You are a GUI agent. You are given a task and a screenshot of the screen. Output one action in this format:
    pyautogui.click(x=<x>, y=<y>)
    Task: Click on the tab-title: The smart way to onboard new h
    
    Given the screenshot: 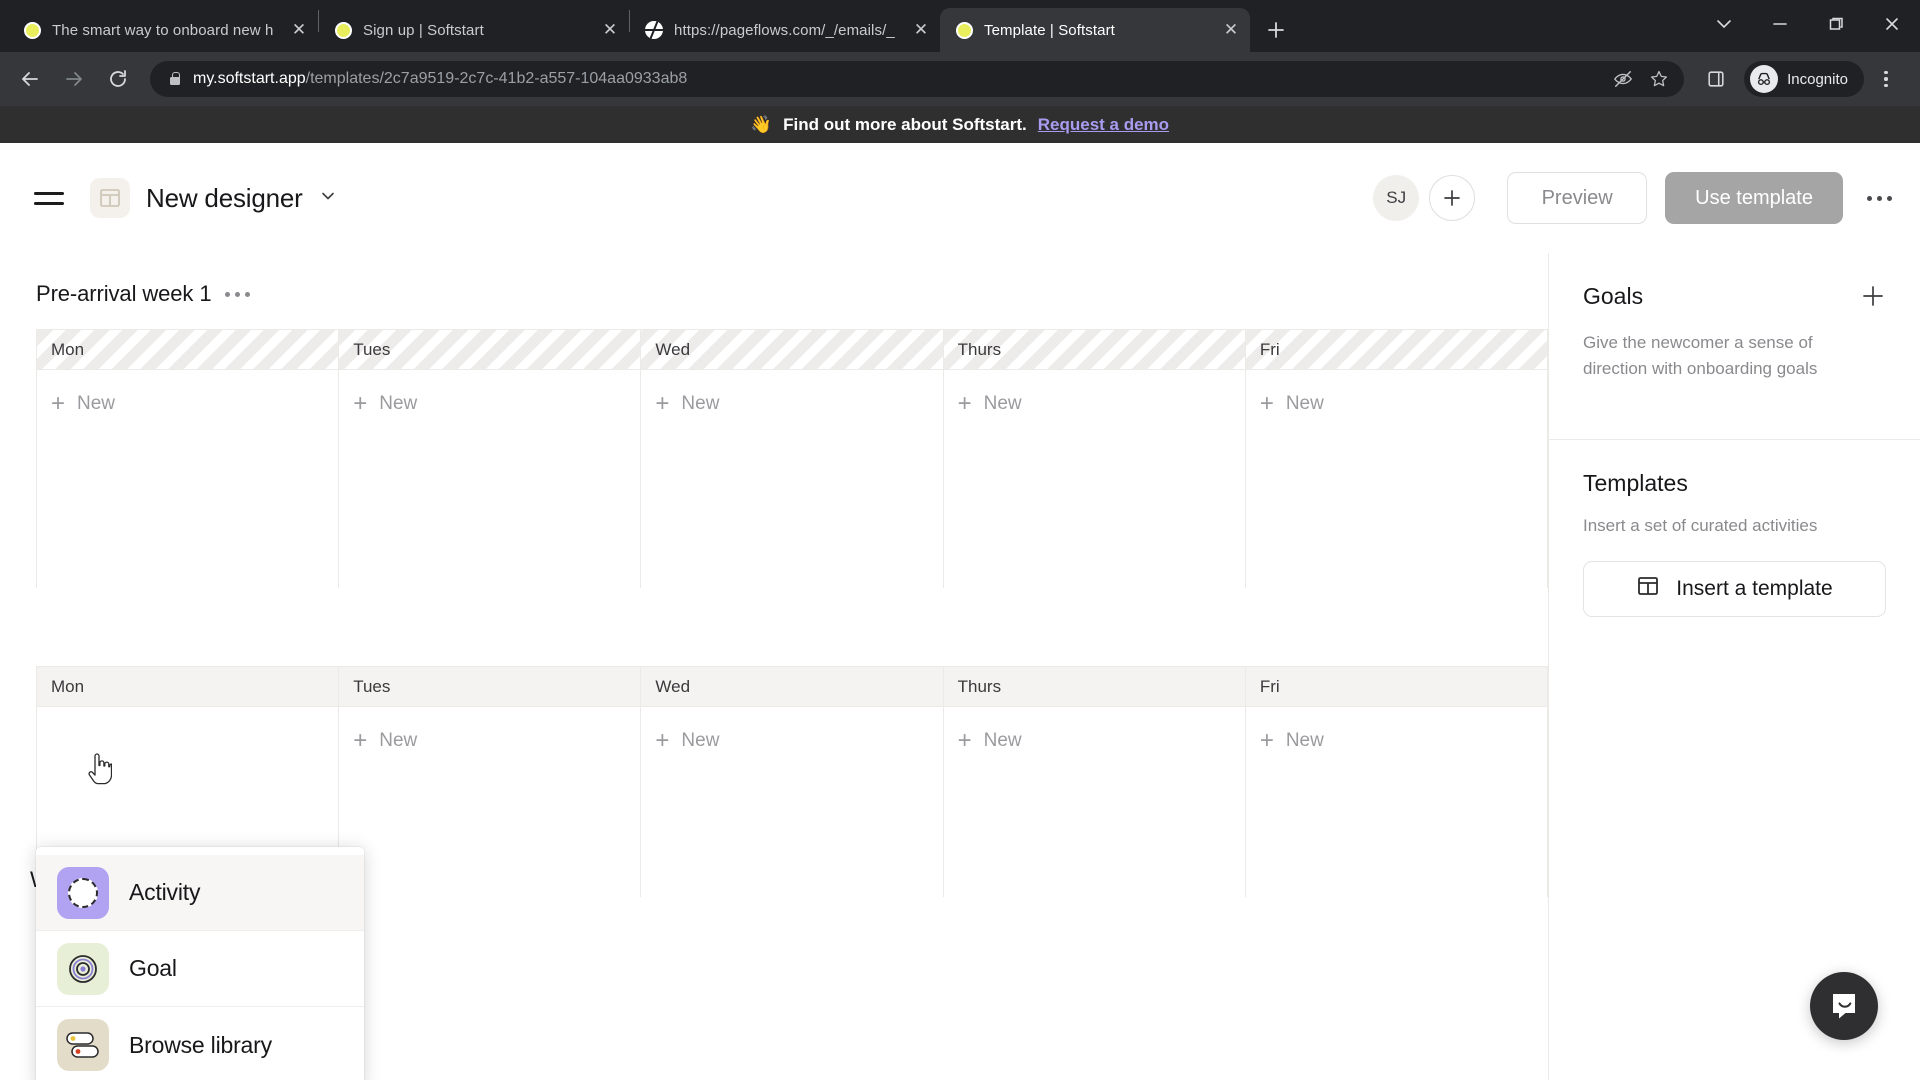 What is the action you would take?
    pyautogui.click(x=163, y=30)
    